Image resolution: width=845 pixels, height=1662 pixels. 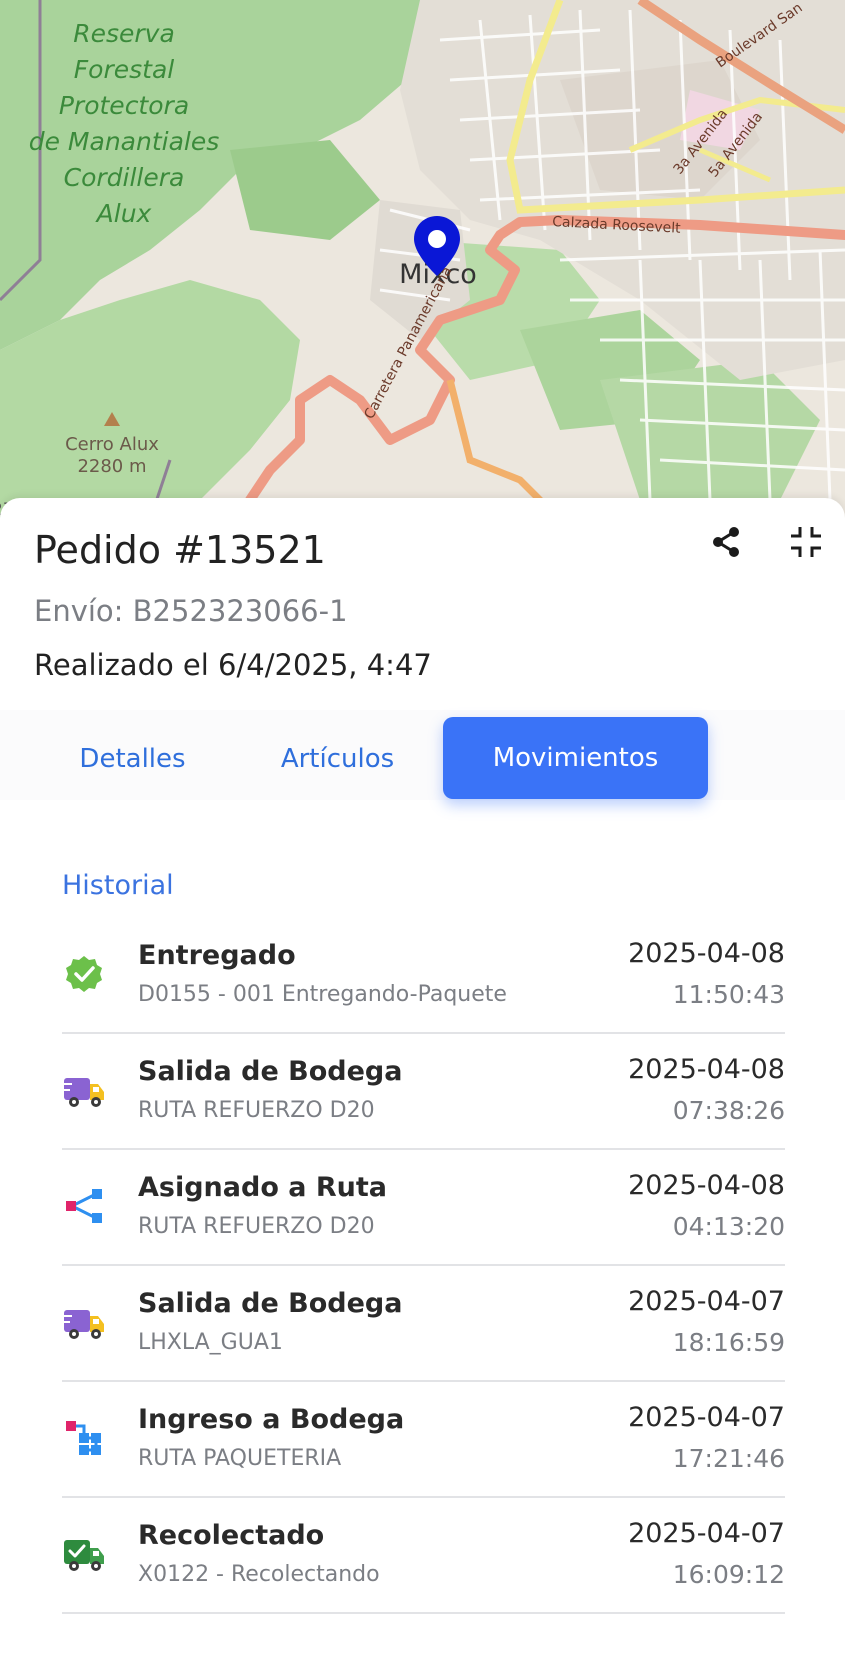 What do you see at coordinates (322, 994) in the screenshot?
I see `history-detail: D0155 - 001 Entregando-Paquete` at bounding box center [322, 994].